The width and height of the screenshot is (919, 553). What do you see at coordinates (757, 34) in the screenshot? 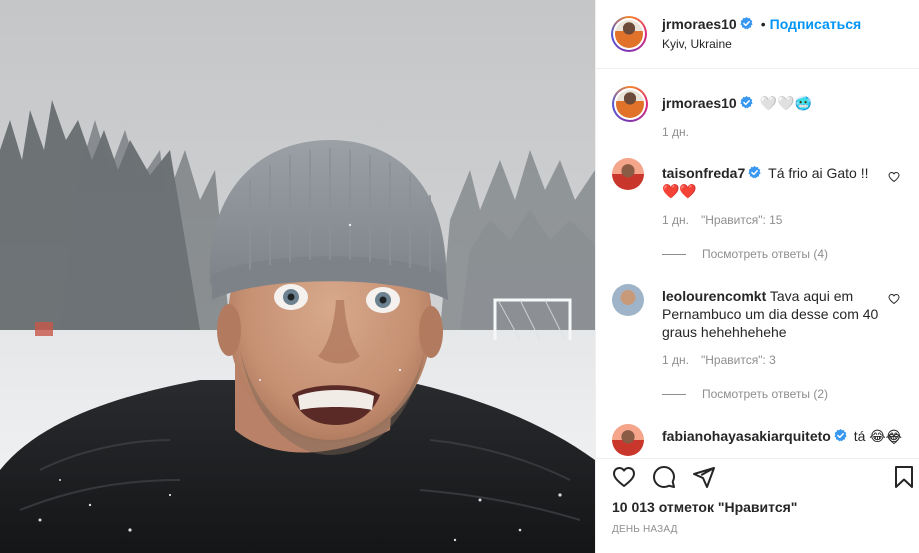
I see `post-header: jrmoraes10 • Подписаться Kyiv, Ukraine` at bounding box center [757, 34].